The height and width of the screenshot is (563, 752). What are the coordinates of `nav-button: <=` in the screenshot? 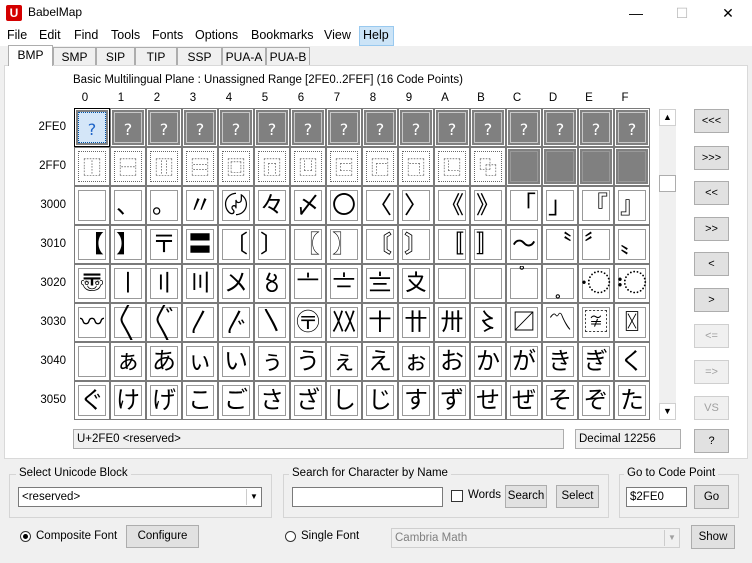 It's located at (711, 336).